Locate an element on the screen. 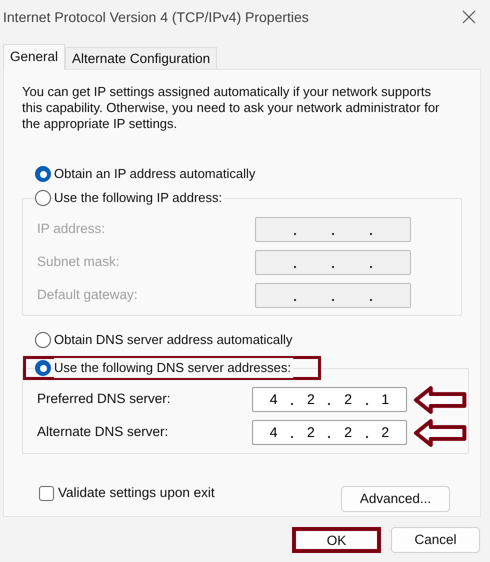  checkbox-label: Validate settings upon exit is located at coordinates (136, 493).